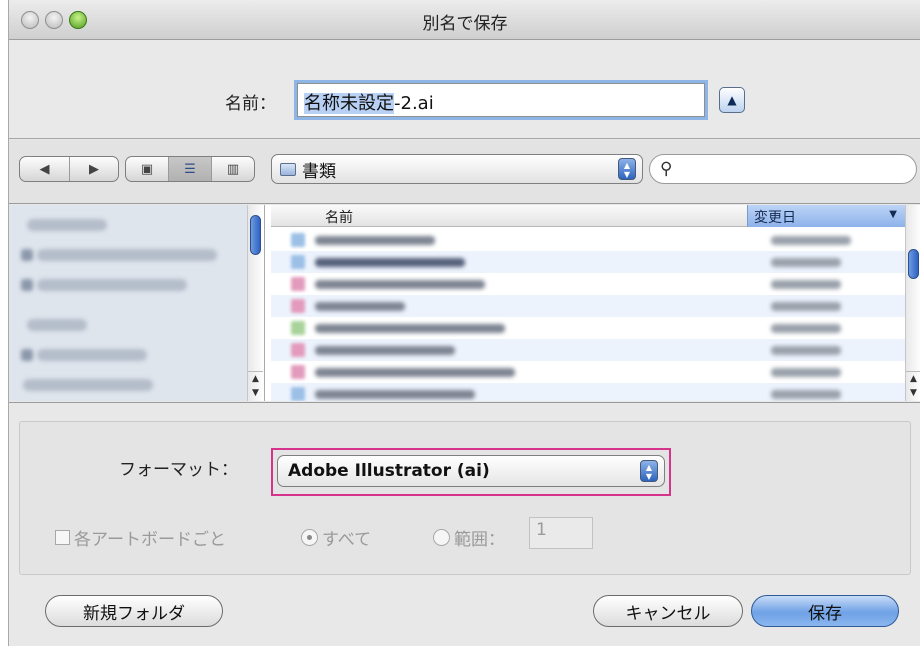 The image size is (920, 646). I want to click on browser-toolbar: ◀ ▶ ▣ ☰ ▥ 書類 ▲ ▼ ⚲, so click(464, 172).